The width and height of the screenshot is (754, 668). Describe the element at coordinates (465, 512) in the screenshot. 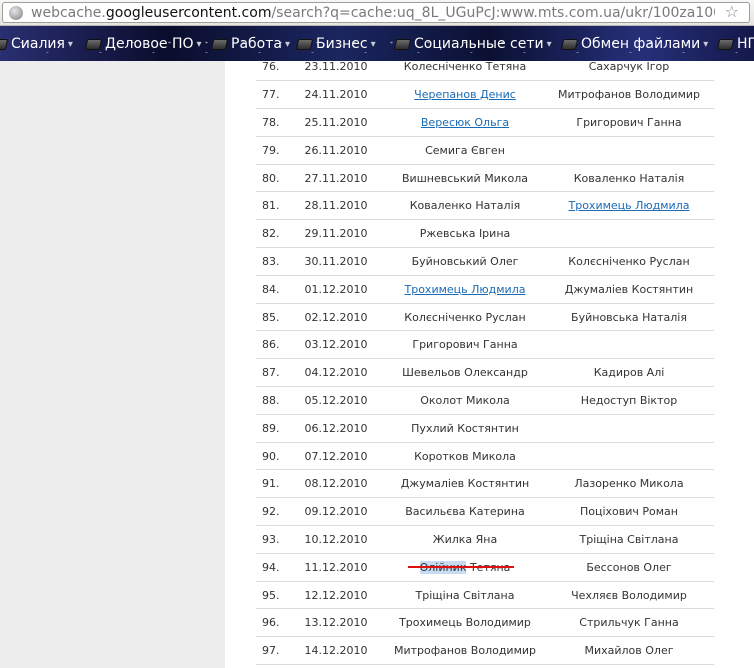

I see `presenter-cell: Васильєва Катерина` at that location.